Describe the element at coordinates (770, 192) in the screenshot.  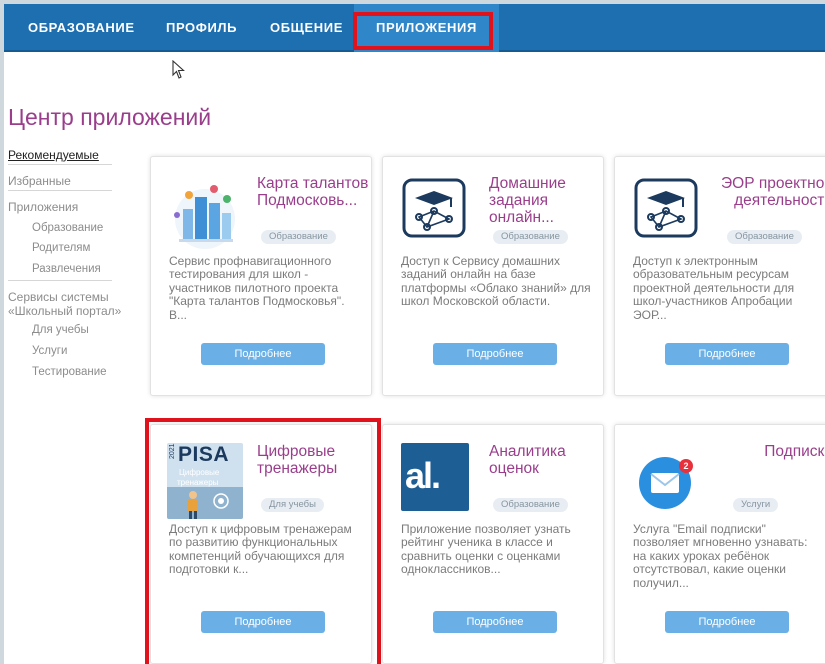
I see `card-title: ЭОР проектной деятельности` at that location.